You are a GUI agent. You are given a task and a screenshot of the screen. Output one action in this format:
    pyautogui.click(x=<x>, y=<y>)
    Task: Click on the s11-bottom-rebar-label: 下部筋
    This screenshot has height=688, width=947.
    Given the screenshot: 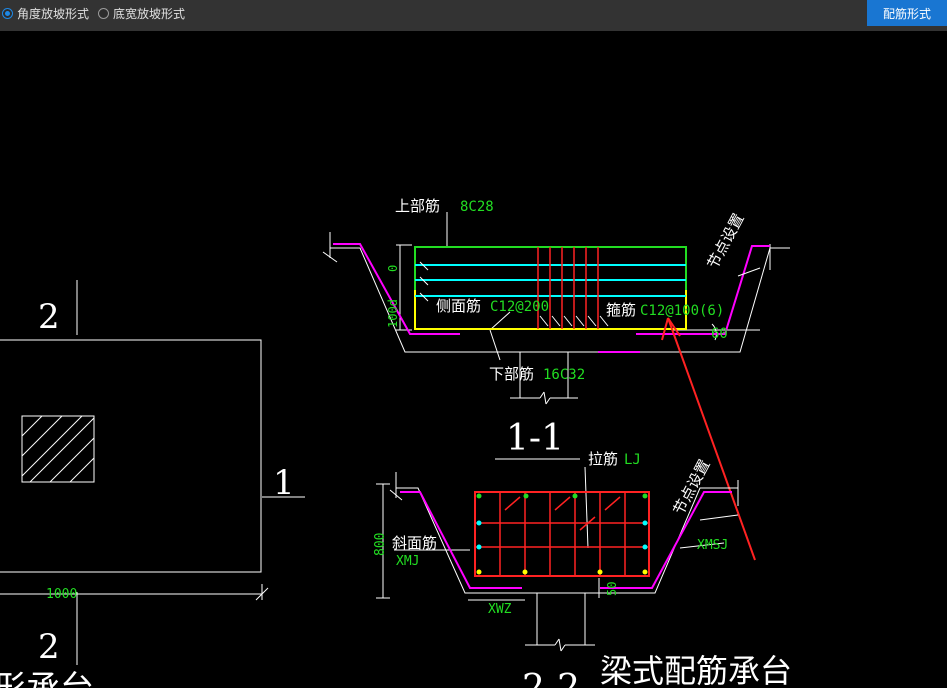 What is the action you would take?
    pyautogui.click(x=511, y=374)
    